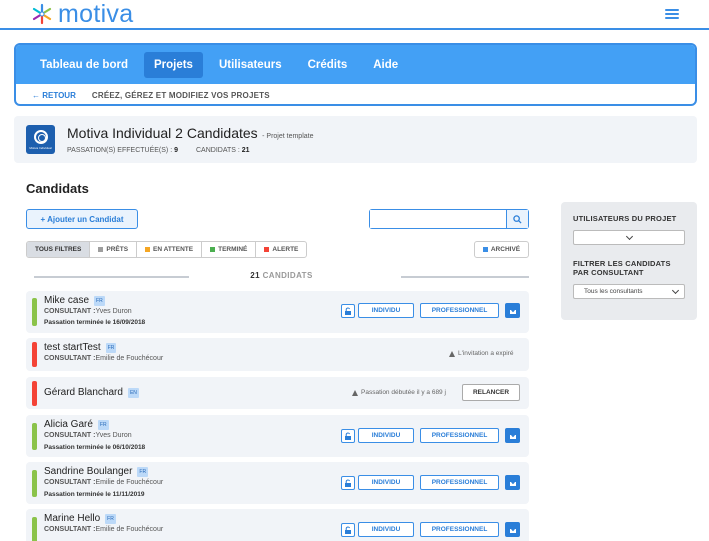 This screenshot has width=709, height=541. What do you see at coordinates (84, 65) in the screenshot?
I see `tab-tableau-de-bord: Tableau de bord` at bounding box center [84, 65].